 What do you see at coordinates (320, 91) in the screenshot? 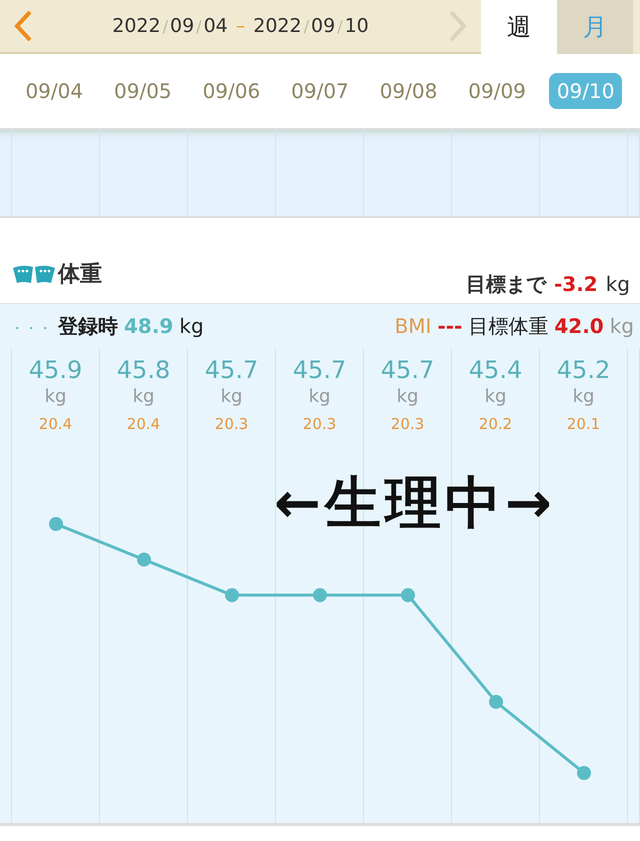
I see `day-chip: 09/07` at bounding box center [320, 91].